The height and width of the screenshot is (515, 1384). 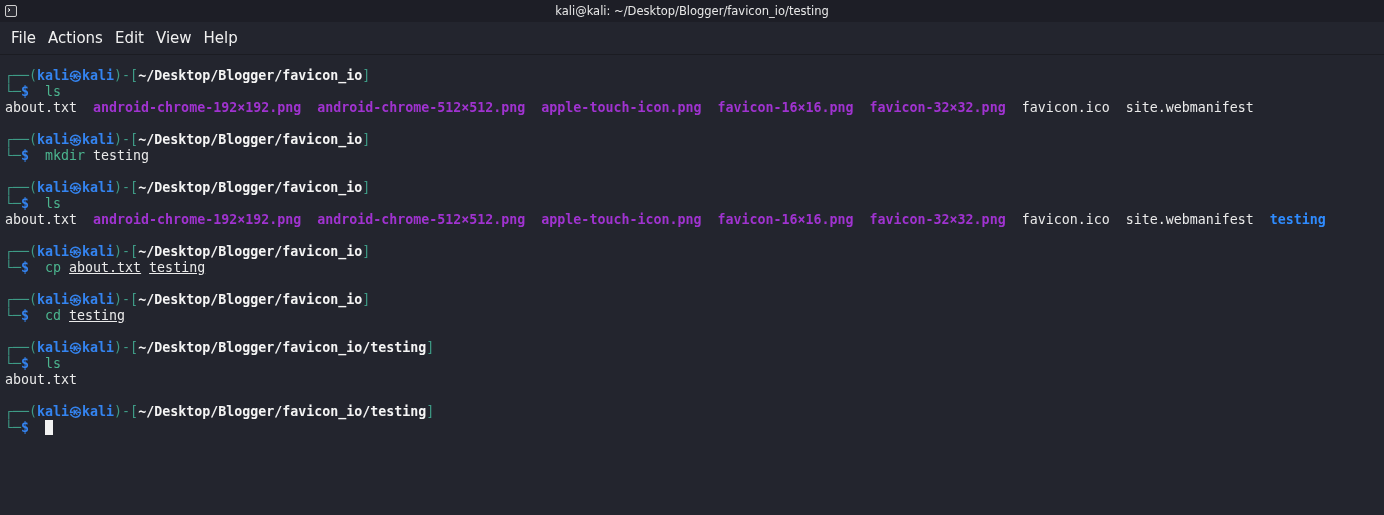 I want to click on menu-item: View, so click(x=173, y=38).